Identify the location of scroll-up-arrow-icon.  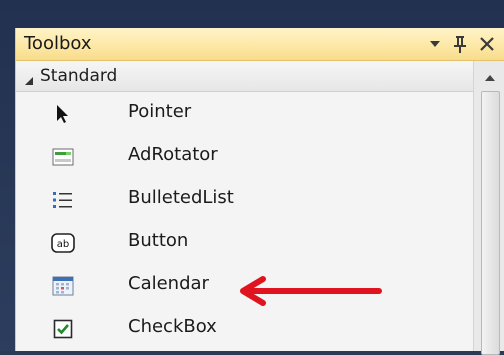
(490, 78).